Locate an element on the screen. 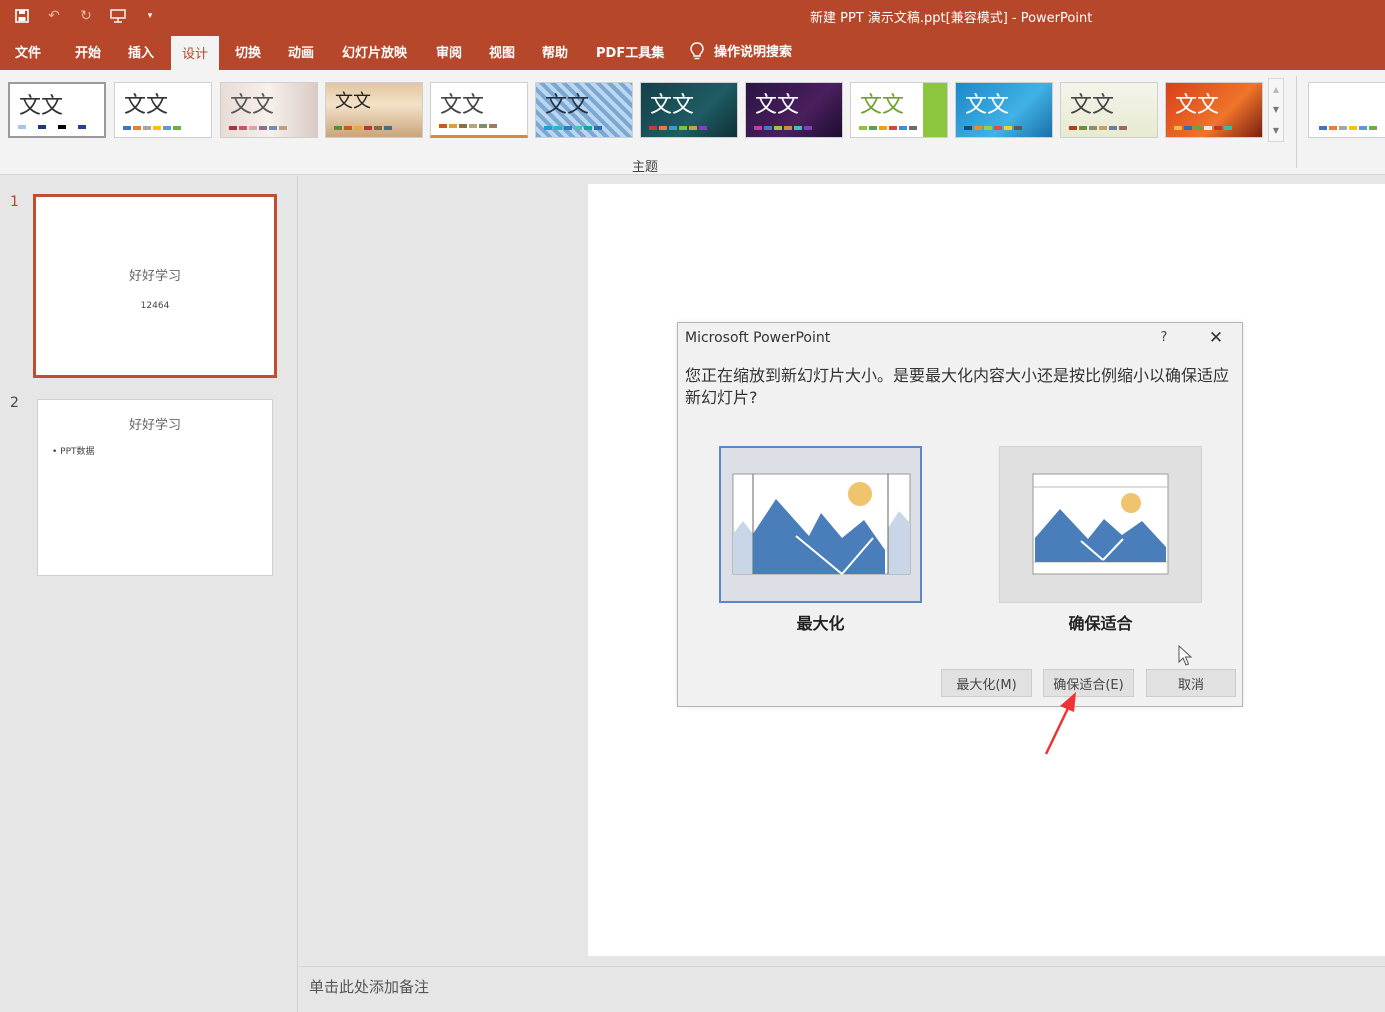 This screenshot has height=1012, width=1385. gallery-more-icon: ▼ is located at coordinates (1276, 130).